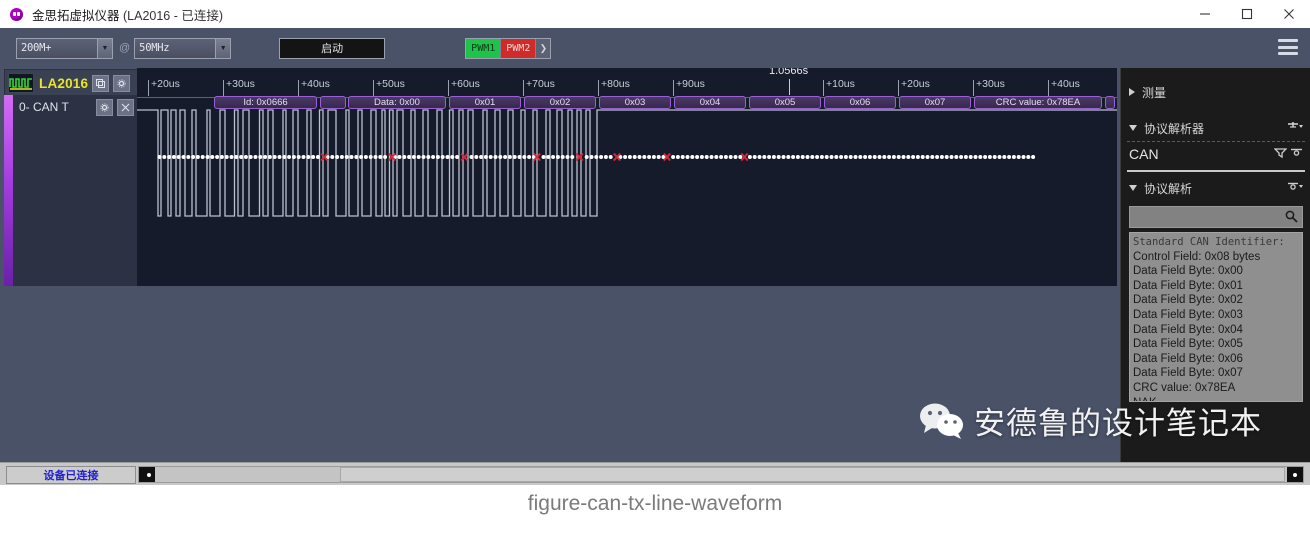 This screenshot has width=1310, height=536. Describe the element at coordinates (1216, 171) in the screenshot. I see `section-divider` at that location.